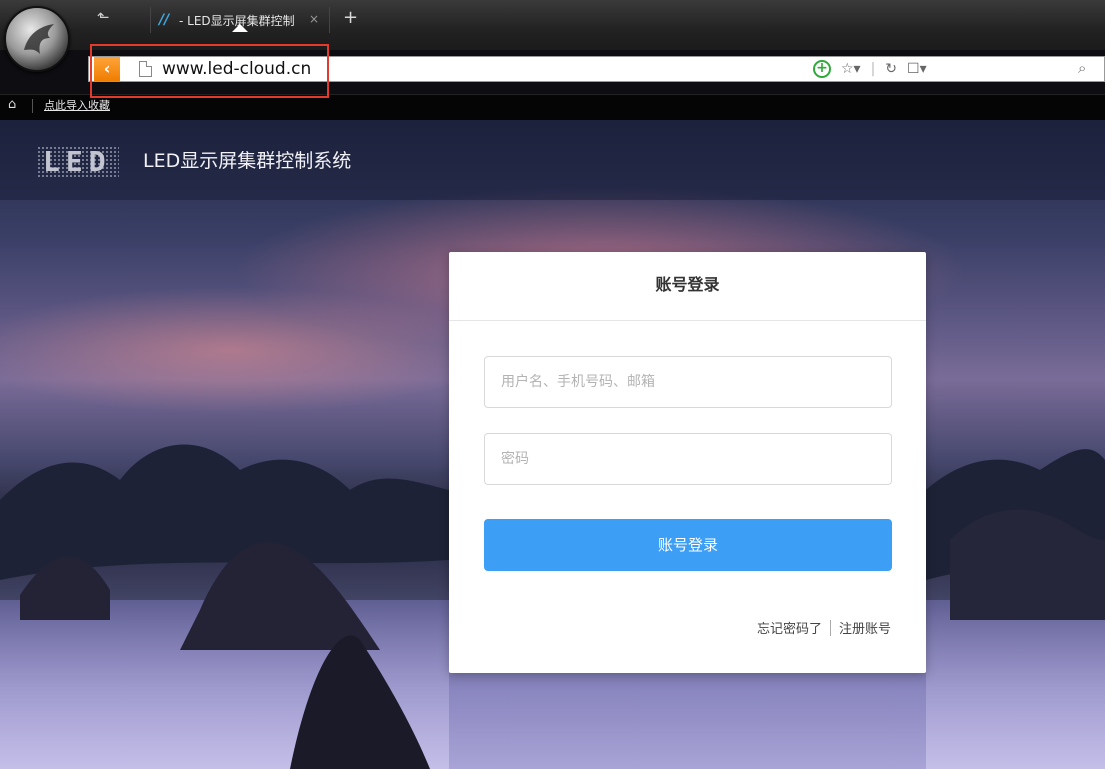 Image resolution: width=1105 pixels, height=769 pixels. I want to click on import-bookmarks-link: 点此导入收藏, so click(77, 105).